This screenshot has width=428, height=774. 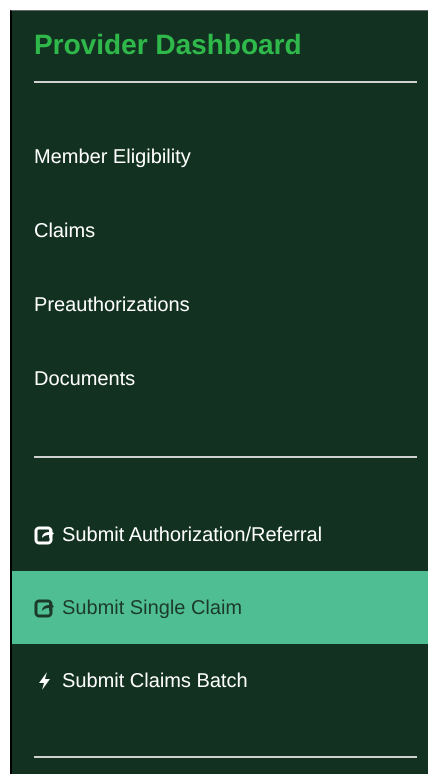 What do you see at coordinates (168, 45) in the screenshot?
I see `sidebar-title: Provider Dashboard` at bounding box center [168, 45].